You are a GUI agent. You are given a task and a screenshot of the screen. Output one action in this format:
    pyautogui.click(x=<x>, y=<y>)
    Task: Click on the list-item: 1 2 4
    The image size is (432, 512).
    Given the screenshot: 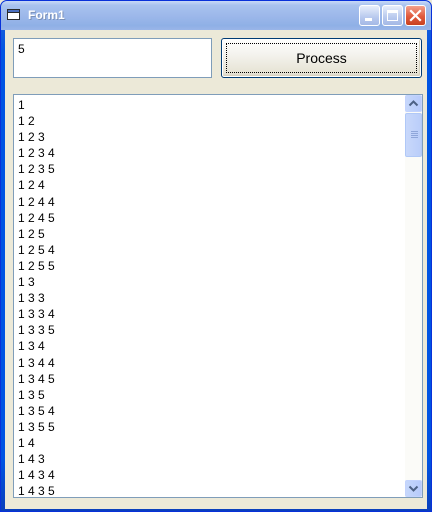 What is the action you would take?
    pyautogui.click(x=209, y=185)
    